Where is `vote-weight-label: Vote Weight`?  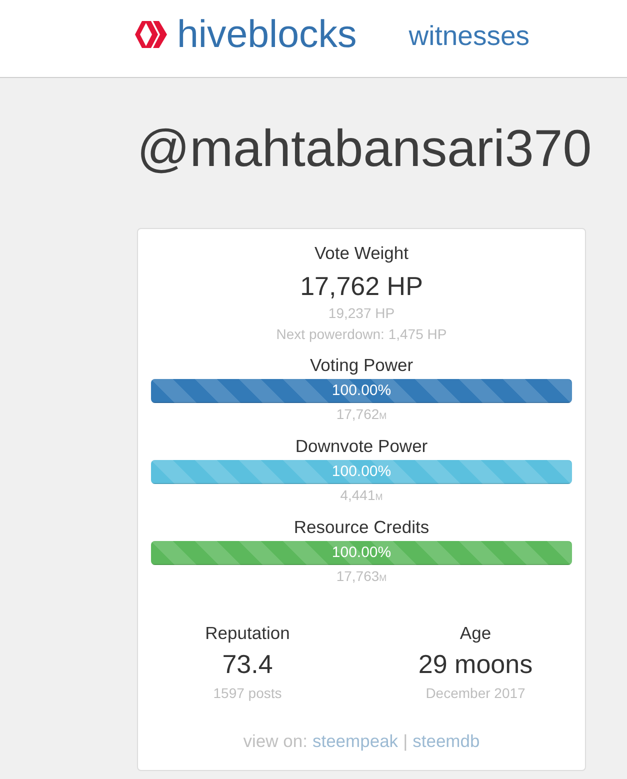 vote-weight-label: Vote Weight is located at coordinates (361, 253).